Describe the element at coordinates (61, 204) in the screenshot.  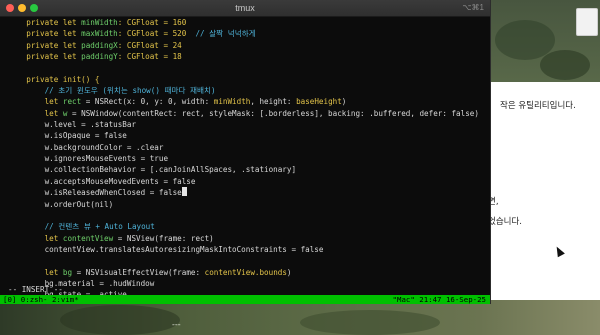
I see `code-token: w.orderOut(nil)` at that location.